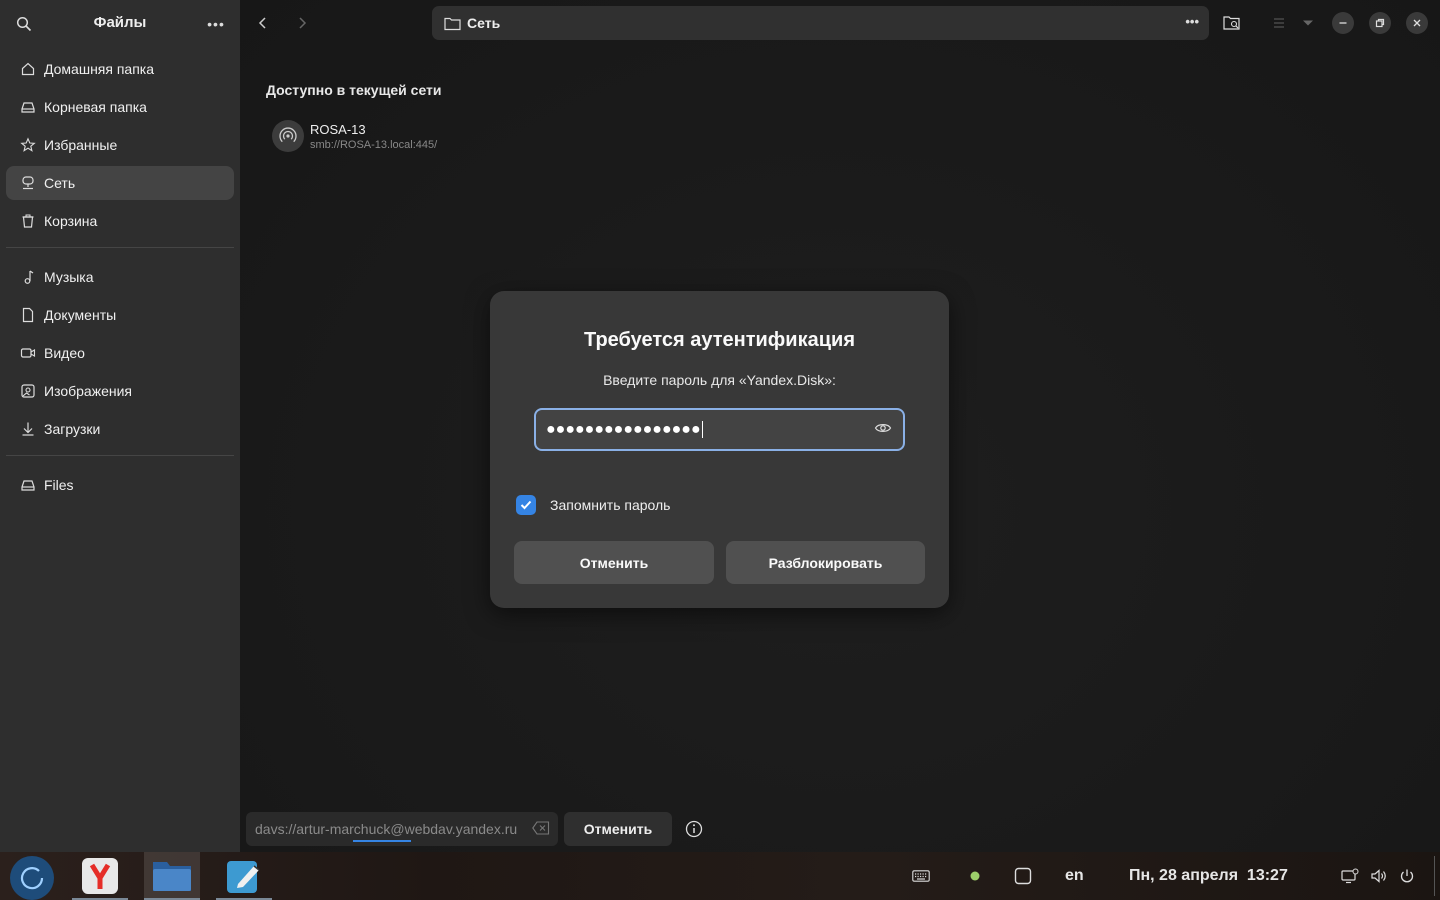 Image resolution: width=1440 pixels, height=900 pixels. Describe the element at coordinates (1435, 876) in the screenshot. I see `show-desktop-edge` at that location.